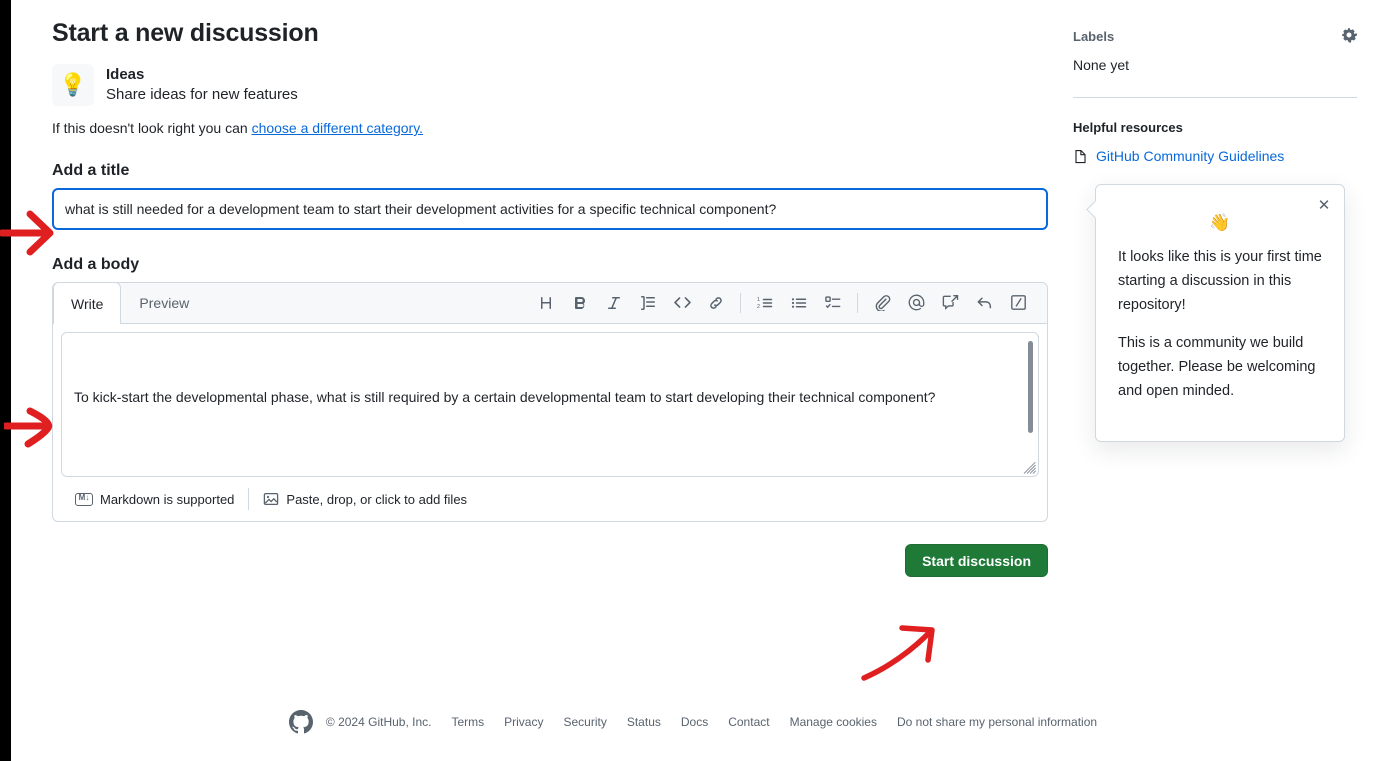 The width and height of the screenshot is (1385, 761). I want to click on mention-icon, so click(916, 303).